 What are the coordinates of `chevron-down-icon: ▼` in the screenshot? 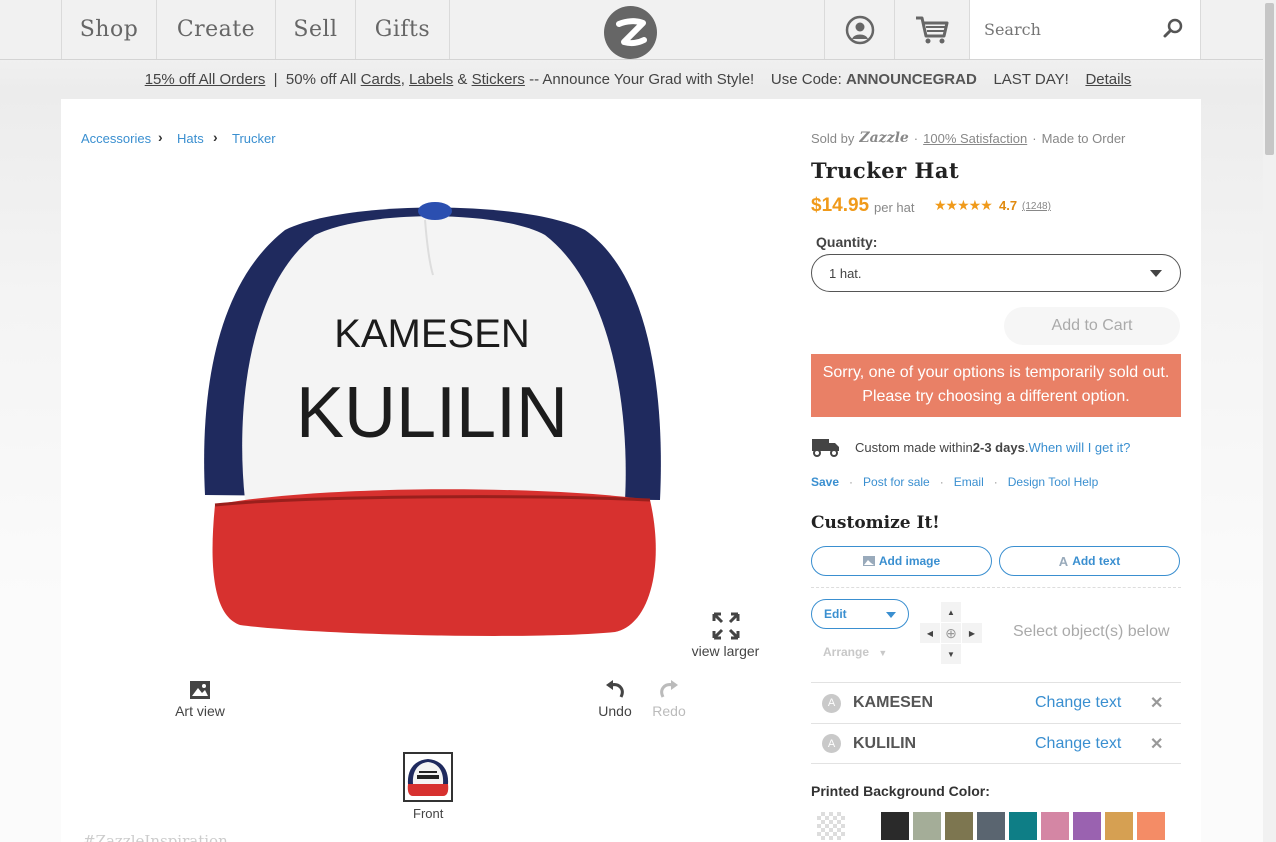 It's located at (883, 653).